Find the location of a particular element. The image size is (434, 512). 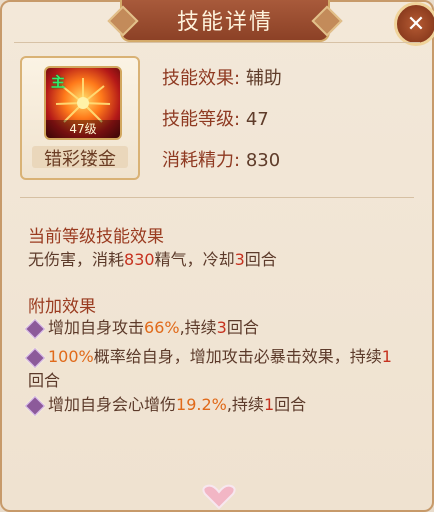

skill-info: 技能效果: 辅助 技能等级: 47 消耗精力: 830 is located at coordinates (282, 125).